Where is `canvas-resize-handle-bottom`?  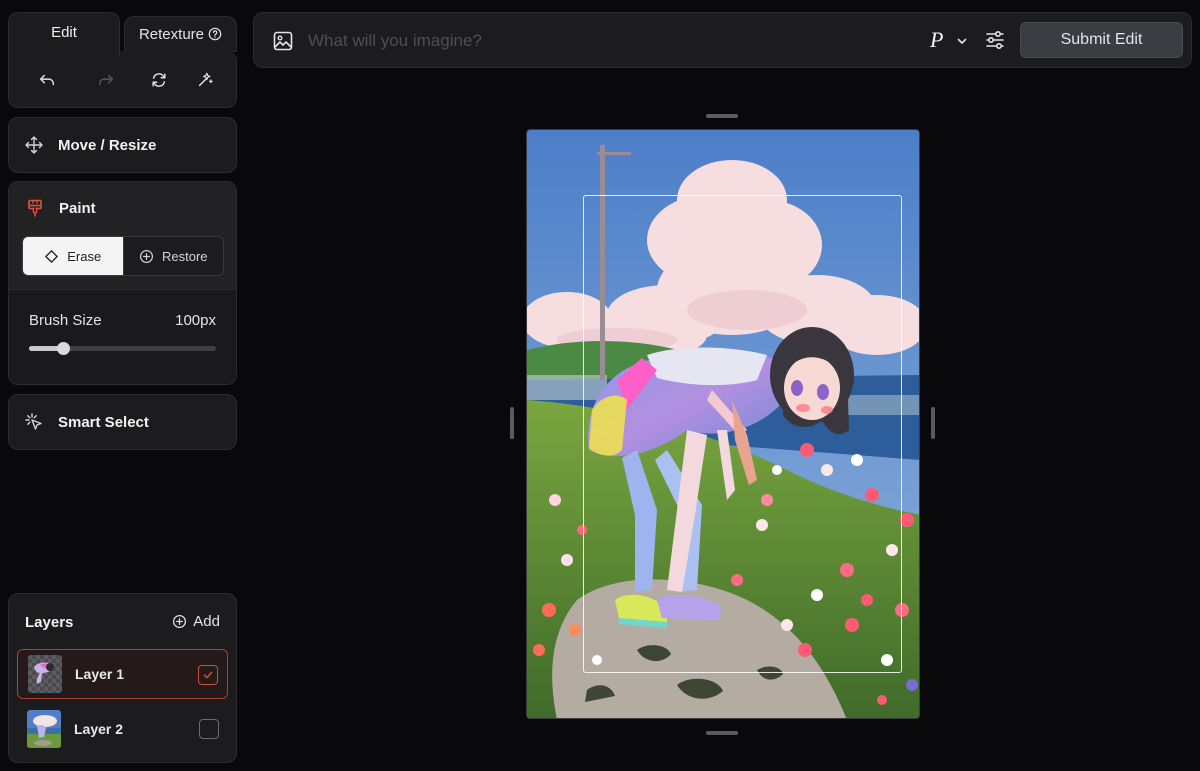 canvas-resize-handle-bottom is located at coordinates (722, 733).